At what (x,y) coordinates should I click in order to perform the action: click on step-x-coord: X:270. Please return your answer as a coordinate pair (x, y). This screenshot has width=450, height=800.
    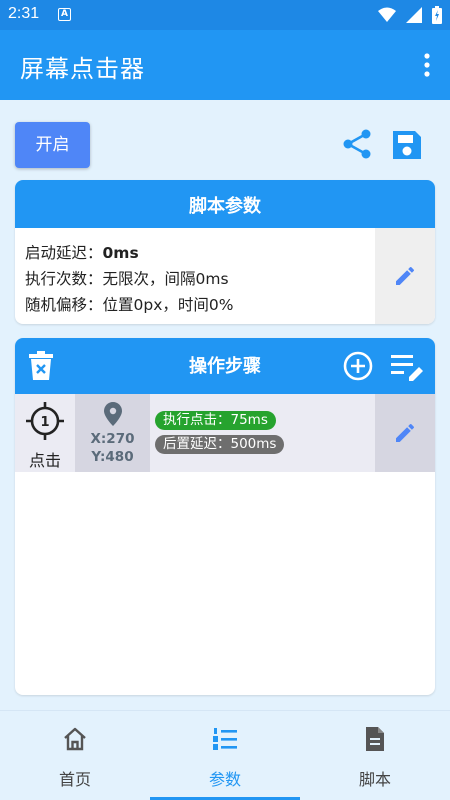
    Looking at the image, I should click on (112, 439).